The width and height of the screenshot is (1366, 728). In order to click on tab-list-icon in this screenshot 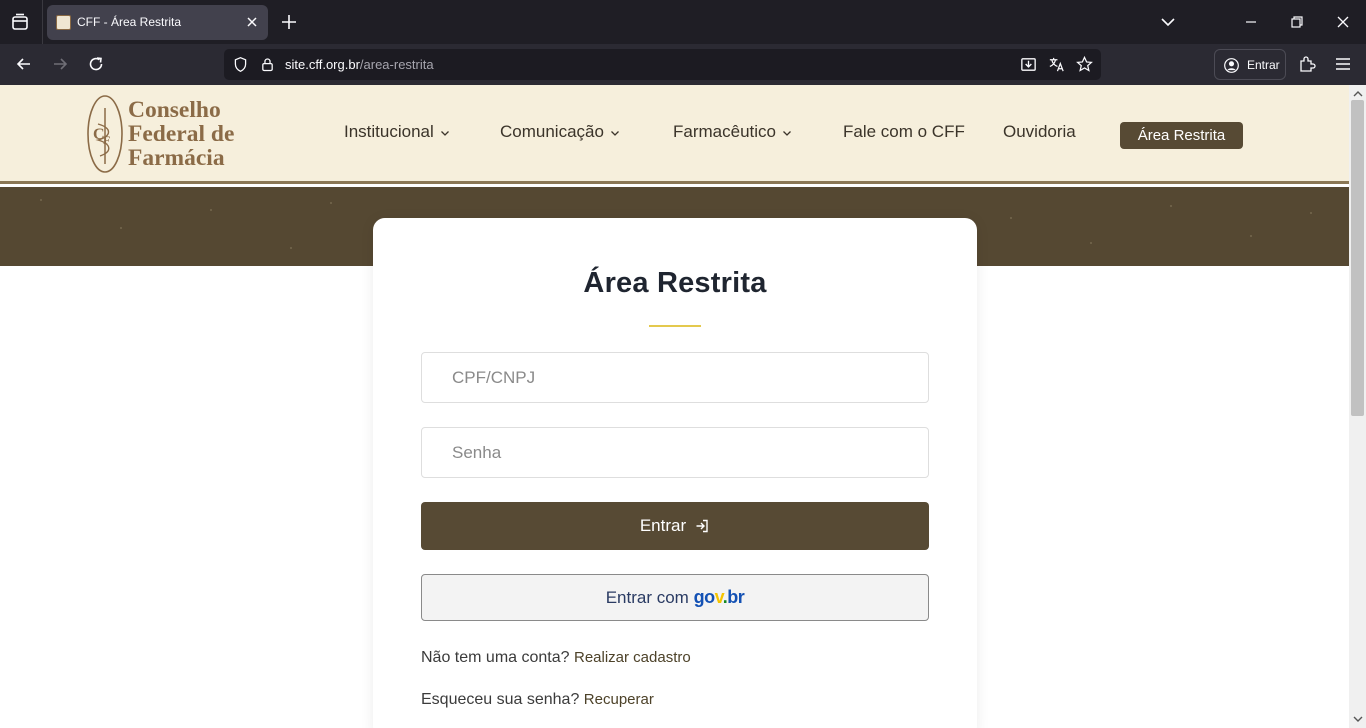, I will do `click(20, 22)`.